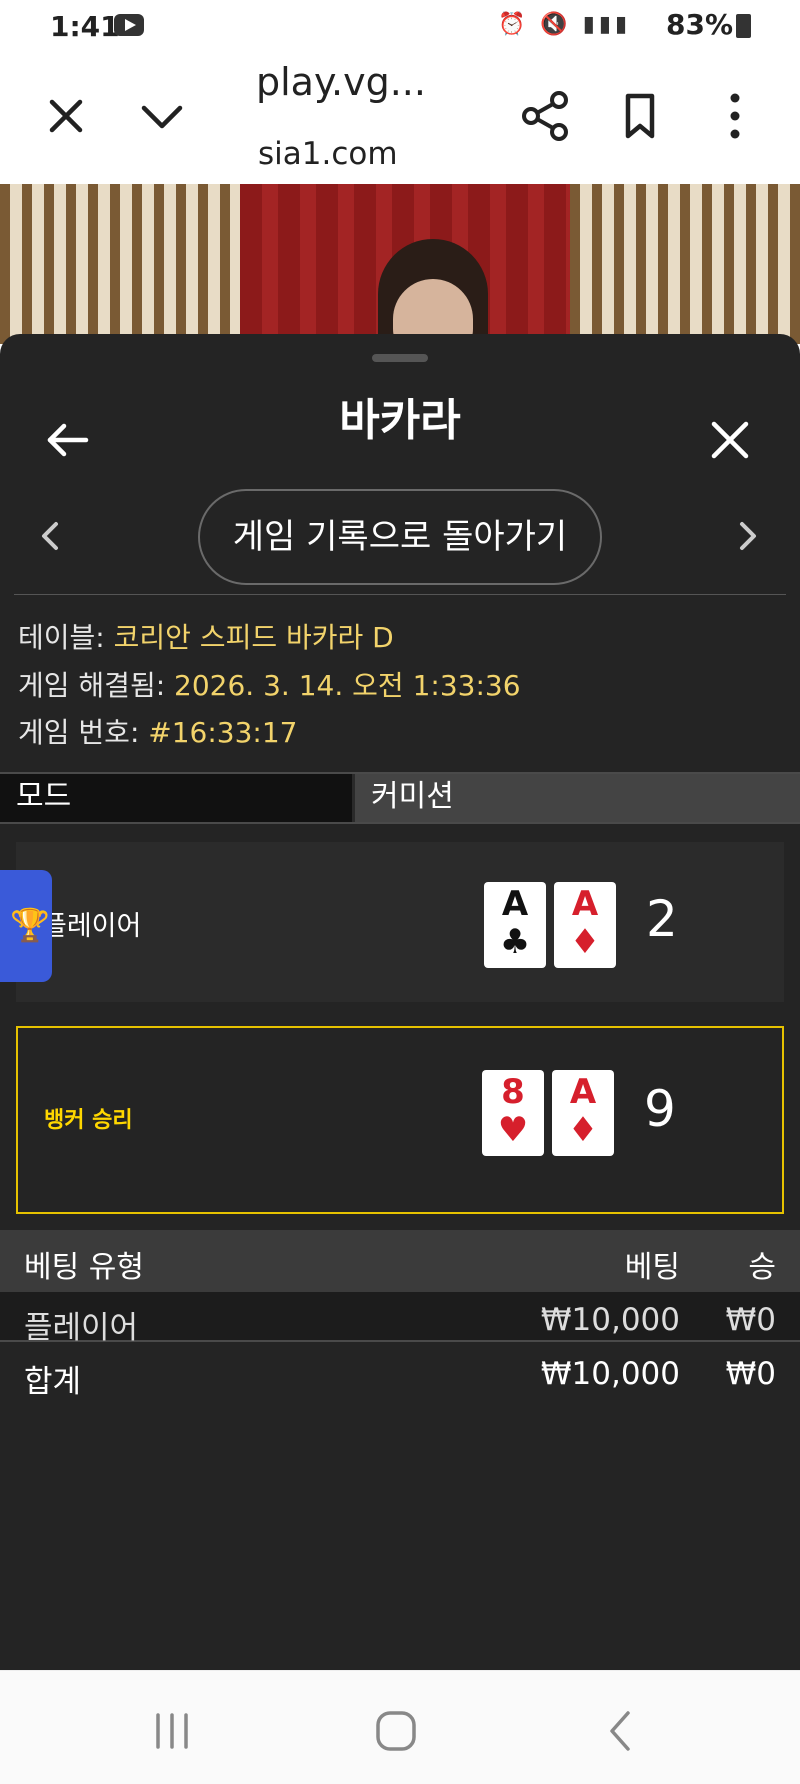 The width and height of the screenshot is (800, 1784). I want to click on recent-apps-icon, so click(172, 1731).